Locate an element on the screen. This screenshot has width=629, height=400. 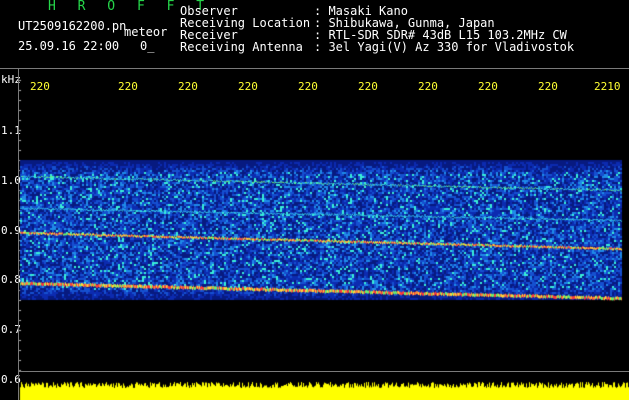
event-type: meteor is located at coordinates (146, 32).